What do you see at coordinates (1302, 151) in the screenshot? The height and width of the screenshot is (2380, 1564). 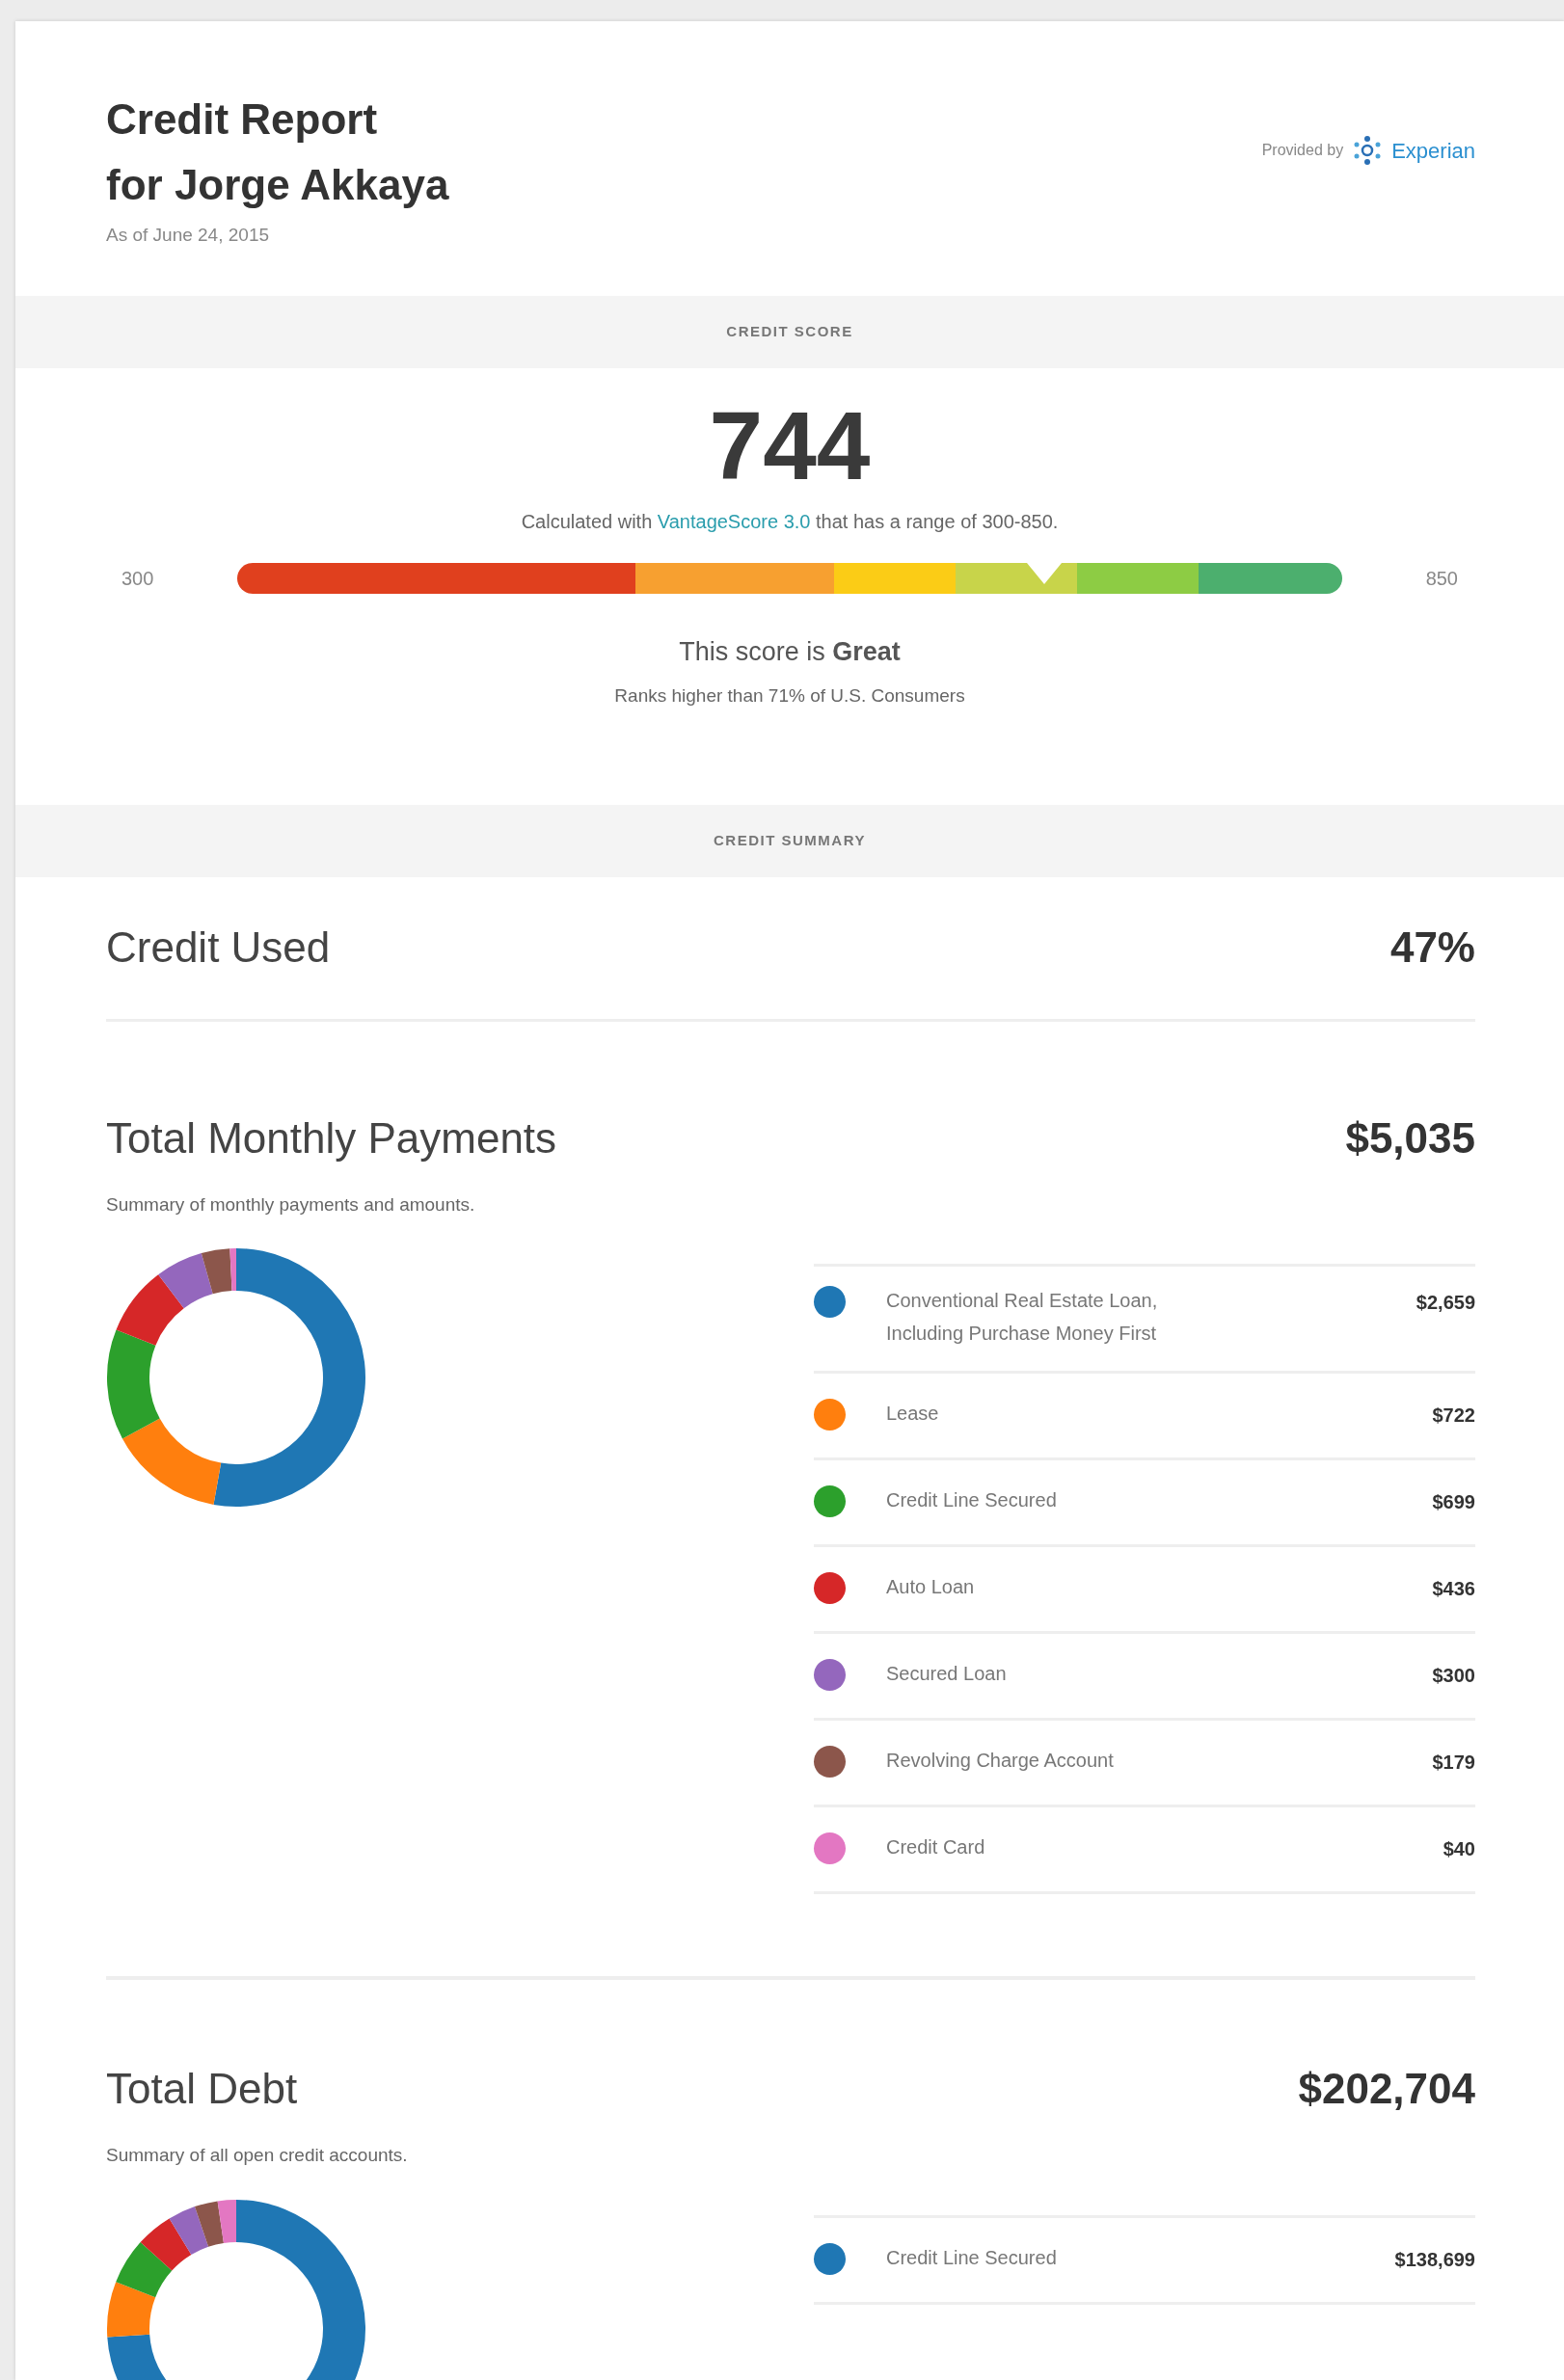 I see `provided-by-label: Provided by` at bounding box center [1302, 151].